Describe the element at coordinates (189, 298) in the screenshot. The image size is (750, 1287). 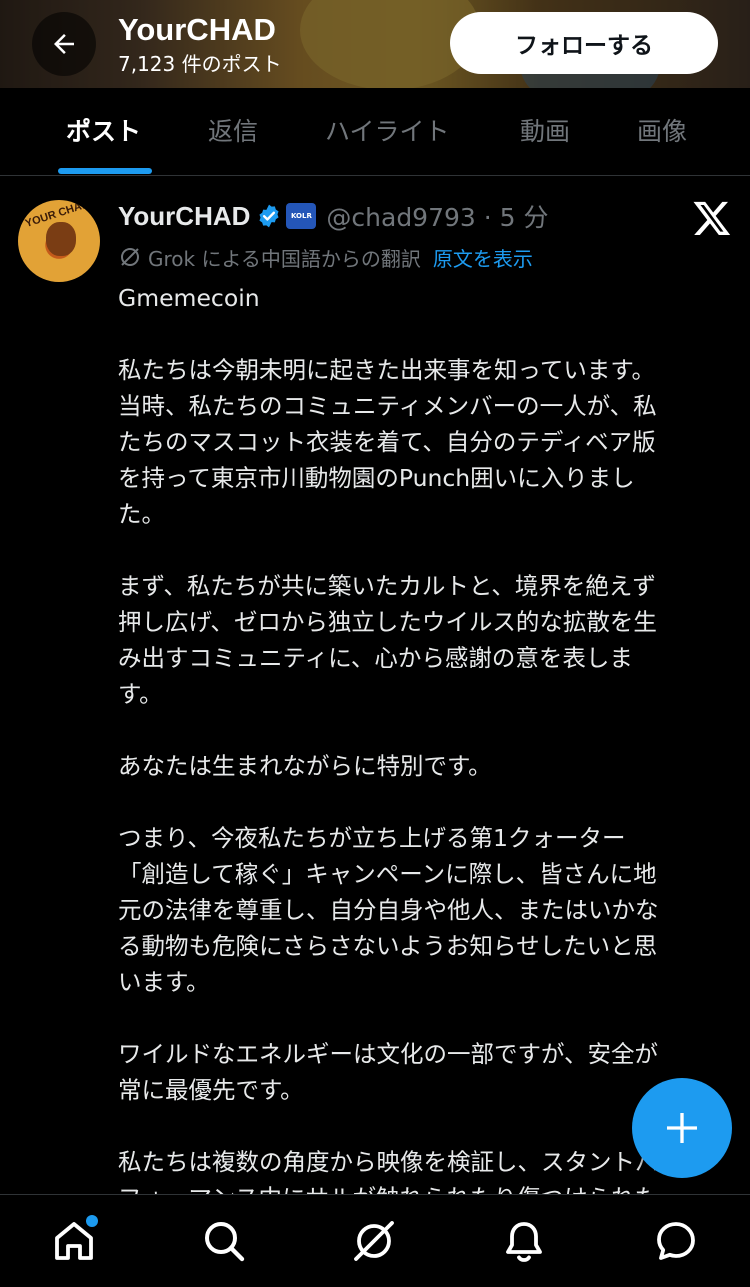
I see `post-paragraph: Gmemecoin` at that location.